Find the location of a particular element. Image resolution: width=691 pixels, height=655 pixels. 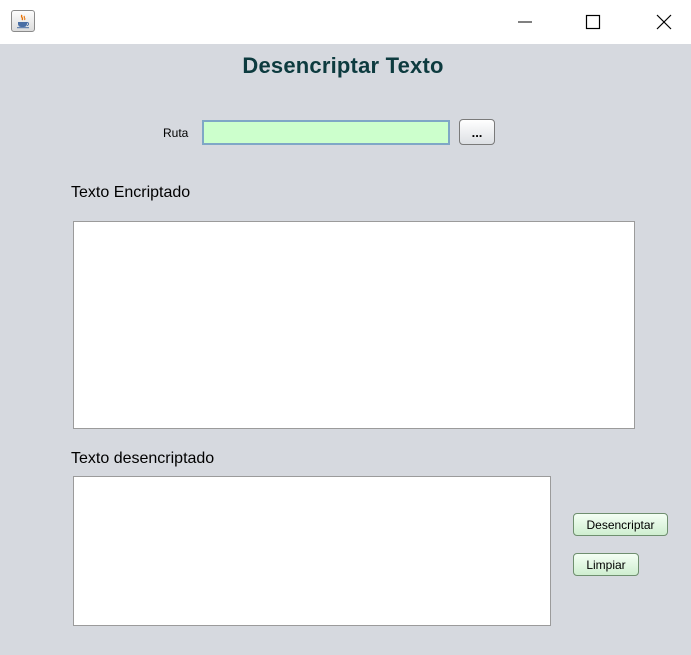

clear-button: Limpiar is located at coordinates (606, 564).